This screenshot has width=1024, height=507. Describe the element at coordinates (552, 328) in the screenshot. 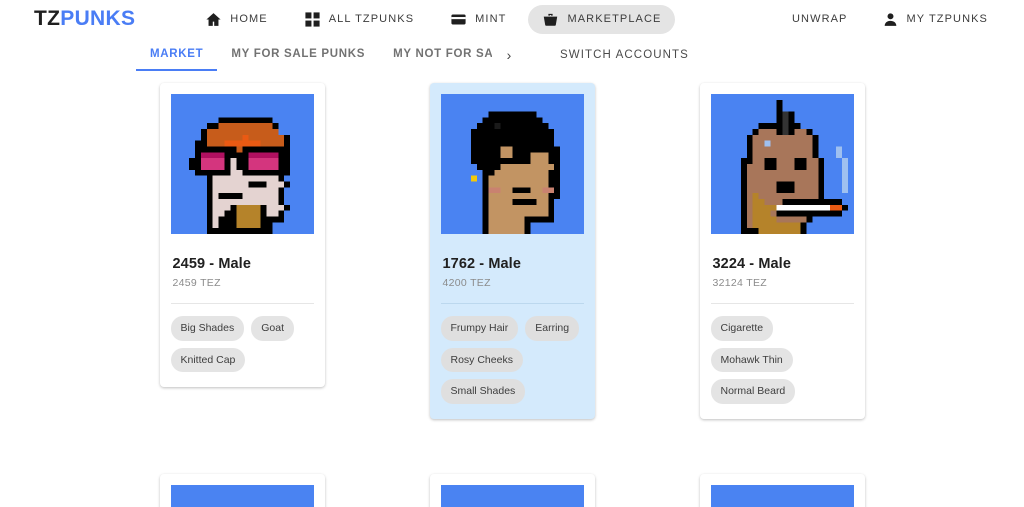

I see `attribute-tag: Earring` at that location.